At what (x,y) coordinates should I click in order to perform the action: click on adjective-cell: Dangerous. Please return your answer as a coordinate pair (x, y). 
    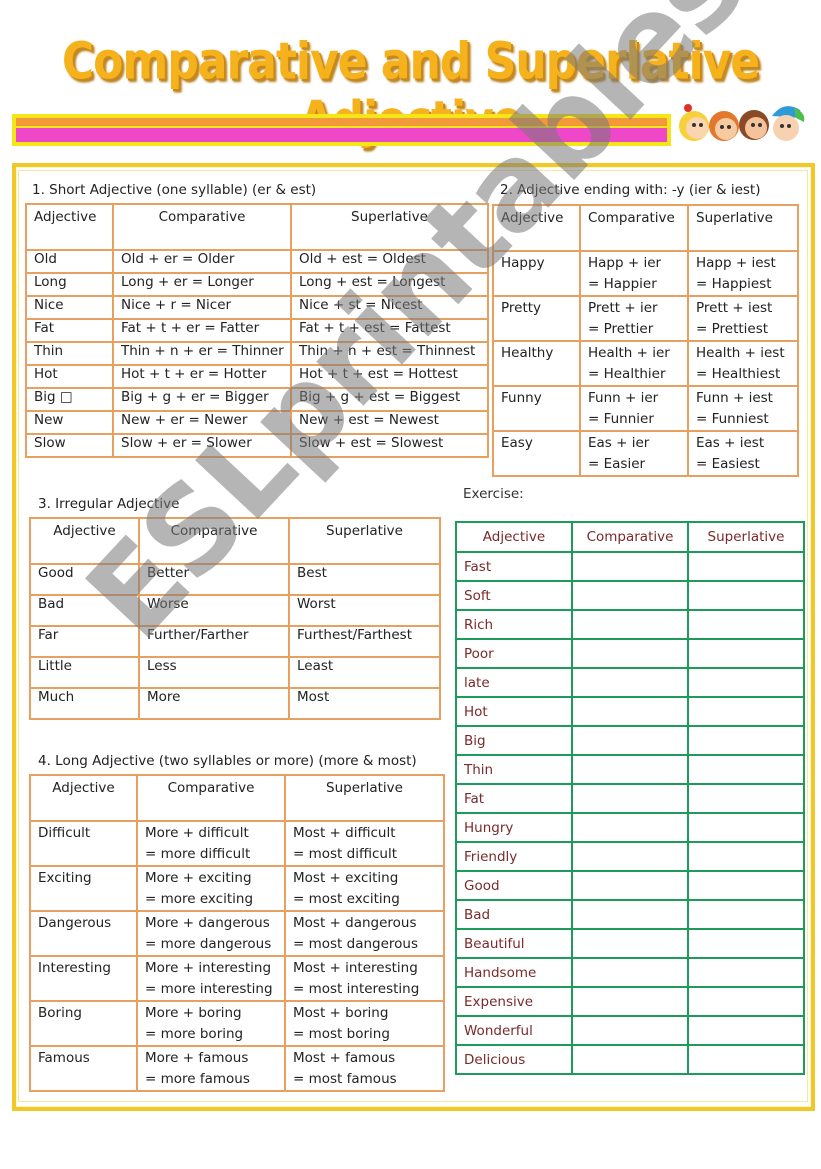
    Looking at the image, I should click on (83, 933).